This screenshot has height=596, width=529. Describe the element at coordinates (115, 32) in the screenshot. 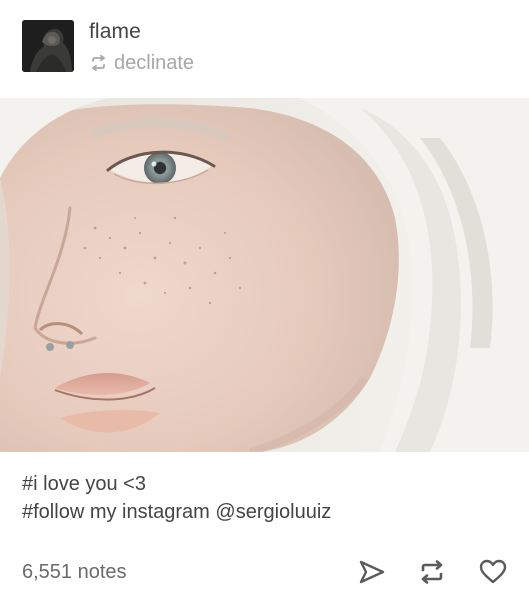

I see `blog-name: flame` at that location.